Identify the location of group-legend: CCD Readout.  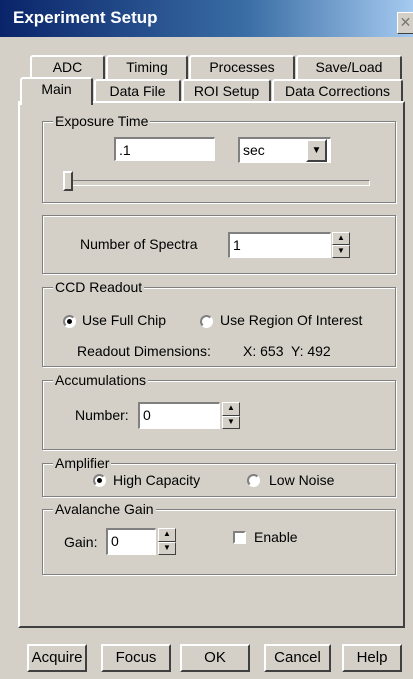
(99, 287).